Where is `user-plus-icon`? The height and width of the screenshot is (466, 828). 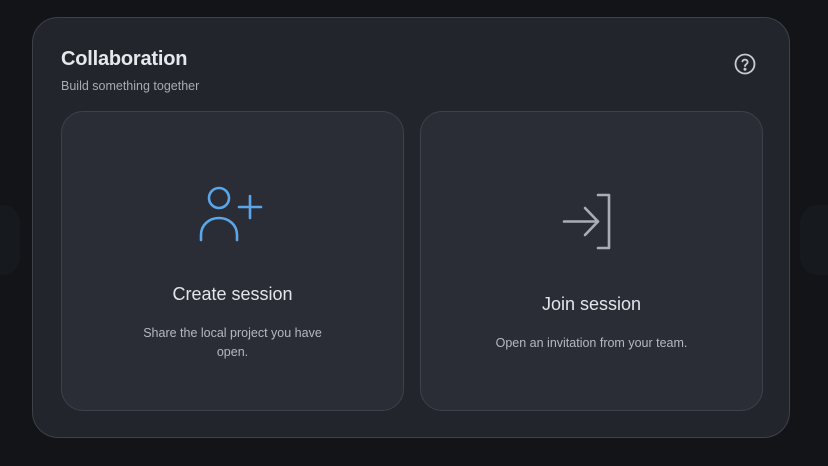 user-plus-icon is located at coordinates (230, 214).